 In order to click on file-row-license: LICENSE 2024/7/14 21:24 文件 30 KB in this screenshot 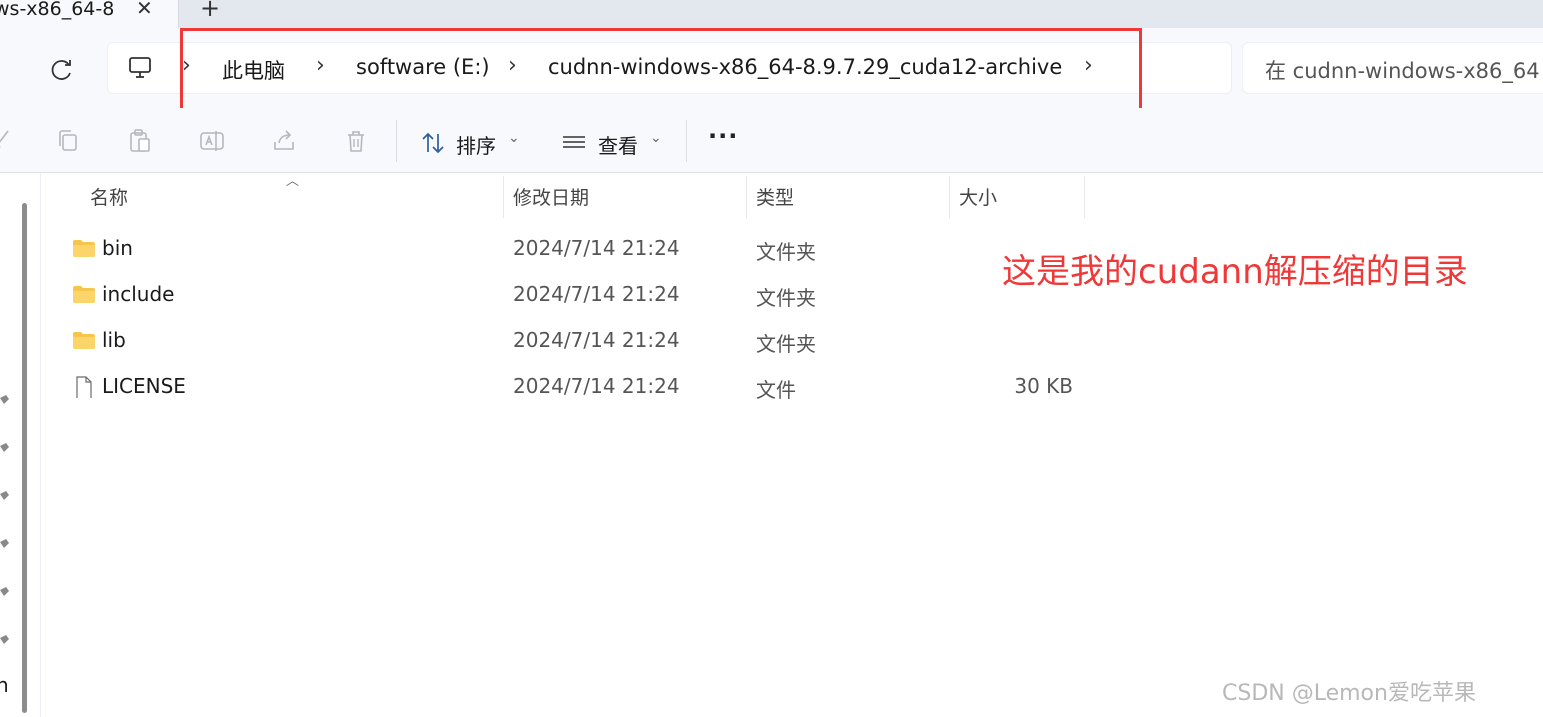, I will do `click(575, 386)`.